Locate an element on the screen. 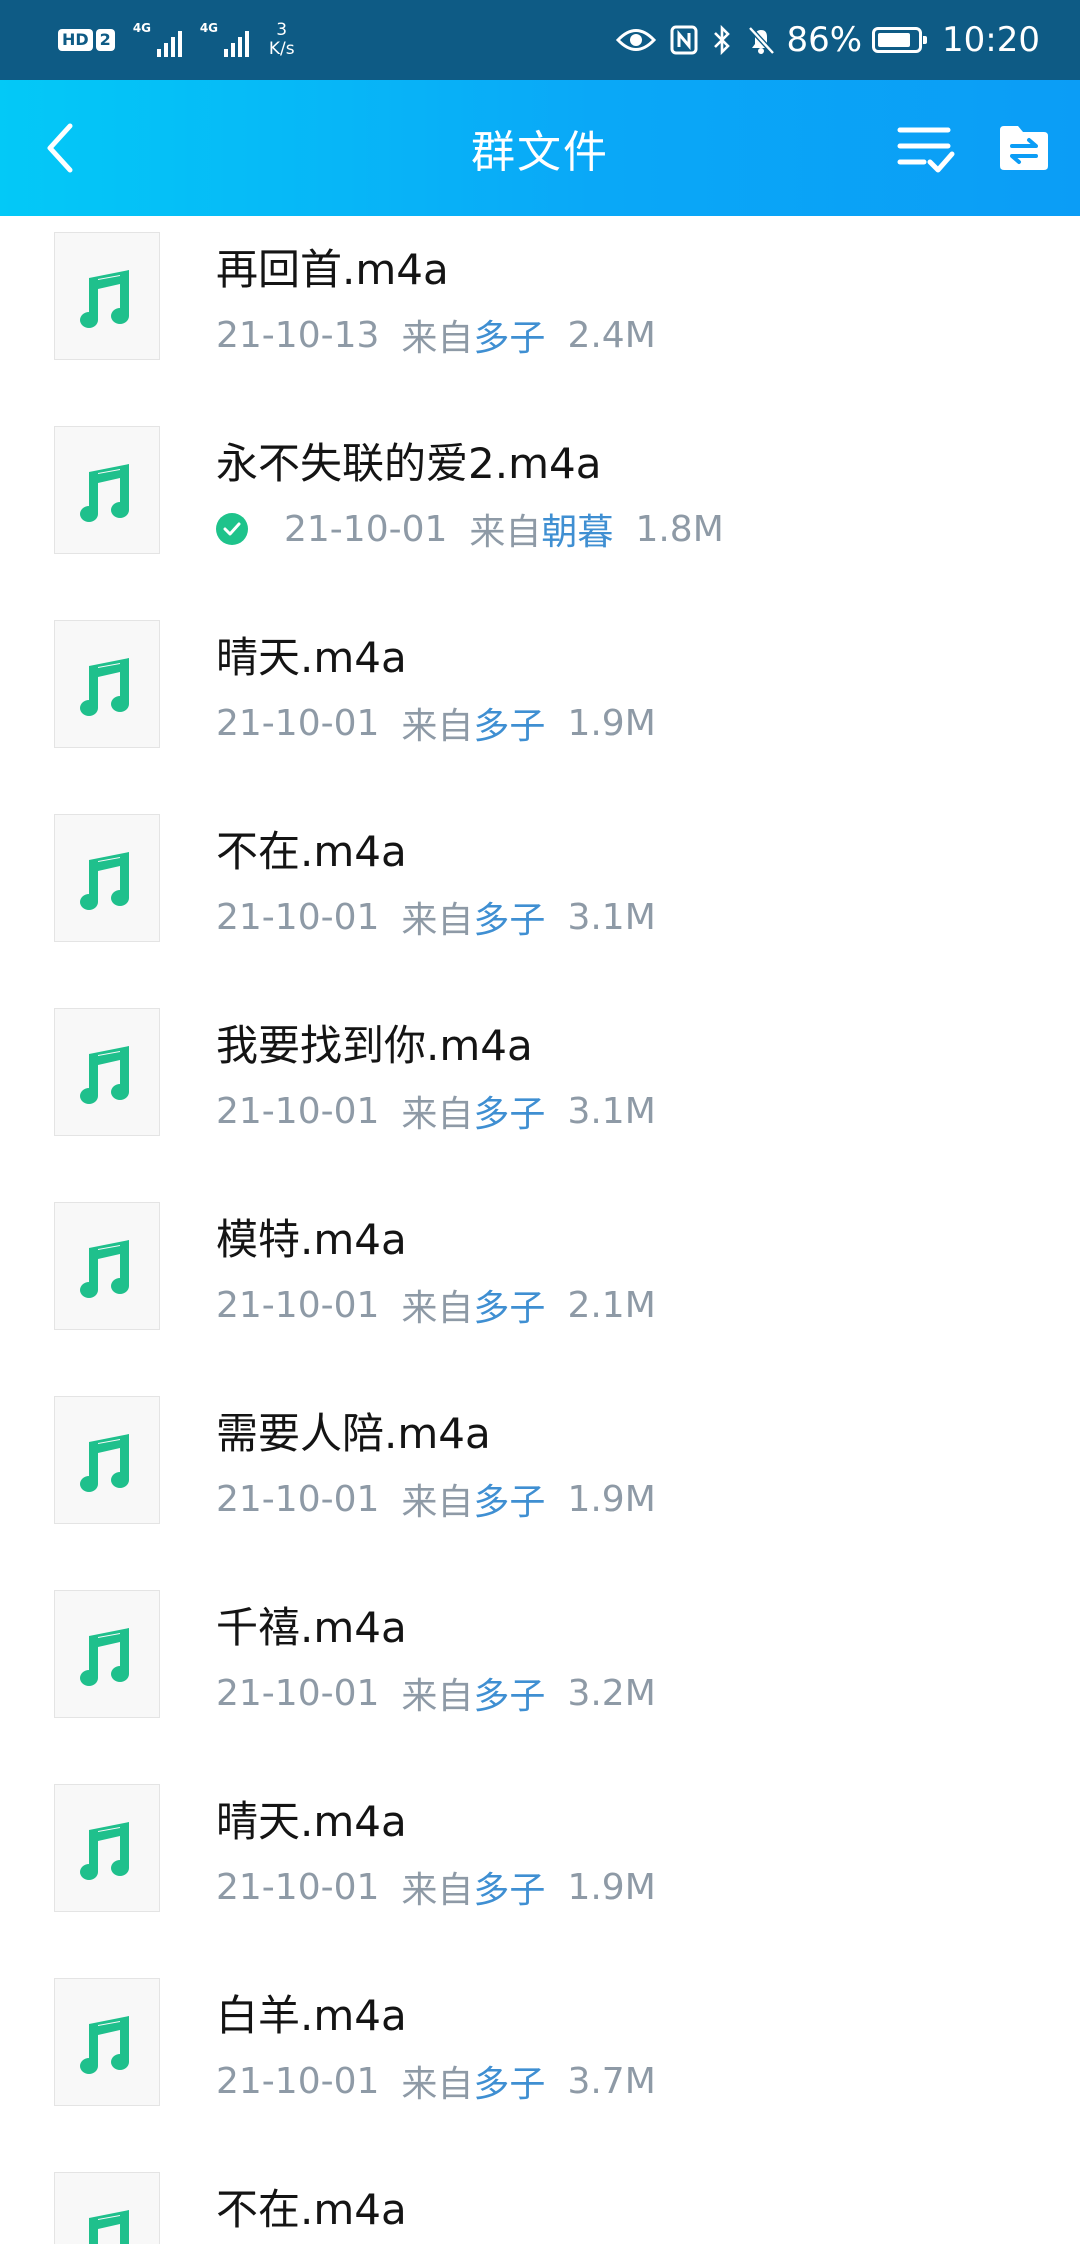  file-row: 我要找到你.m4a 21-10-01 来自 多子 3.1M is located at coordinates (540, 1087).